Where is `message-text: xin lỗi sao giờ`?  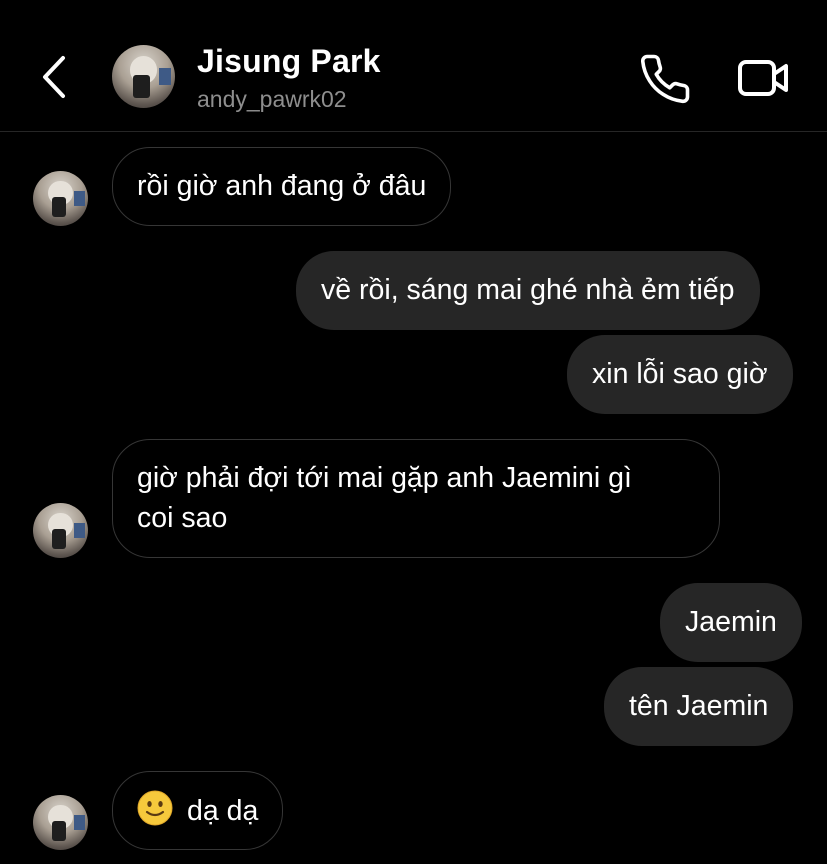 message-text: xin lỗi sao giờ is located at coordinates (680, 374).